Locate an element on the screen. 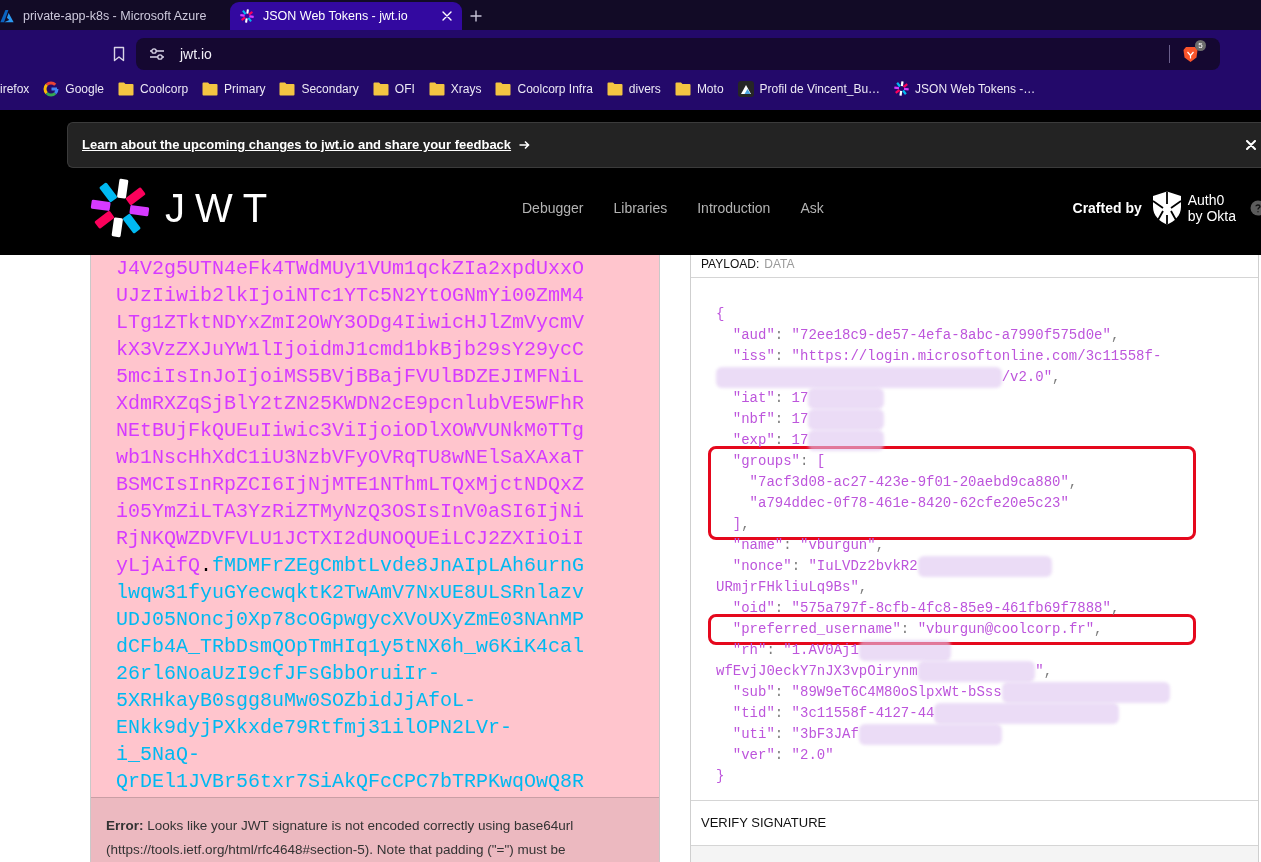  bookmark-item: divers is located at coordinates (633, 88).